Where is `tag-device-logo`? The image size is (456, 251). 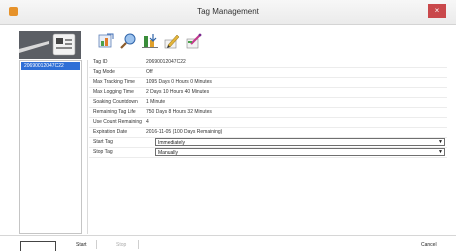 tag-device-logo is located at coordinates (50, 45).